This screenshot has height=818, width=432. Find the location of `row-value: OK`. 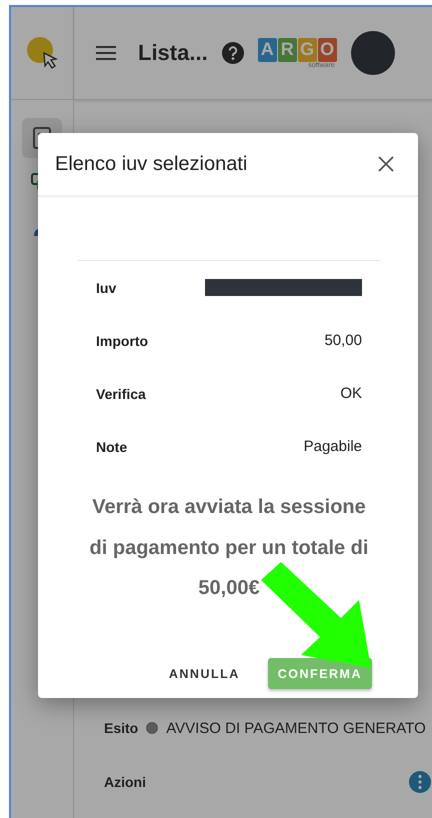

row-value: OK is located at coordinates (351, 393).